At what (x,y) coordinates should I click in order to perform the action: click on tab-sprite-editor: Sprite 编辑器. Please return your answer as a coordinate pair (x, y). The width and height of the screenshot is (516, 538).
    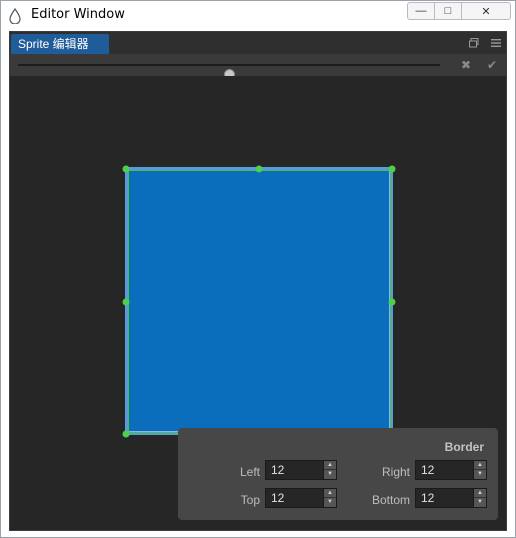
    Looking at the image, I should click on (60, 44).